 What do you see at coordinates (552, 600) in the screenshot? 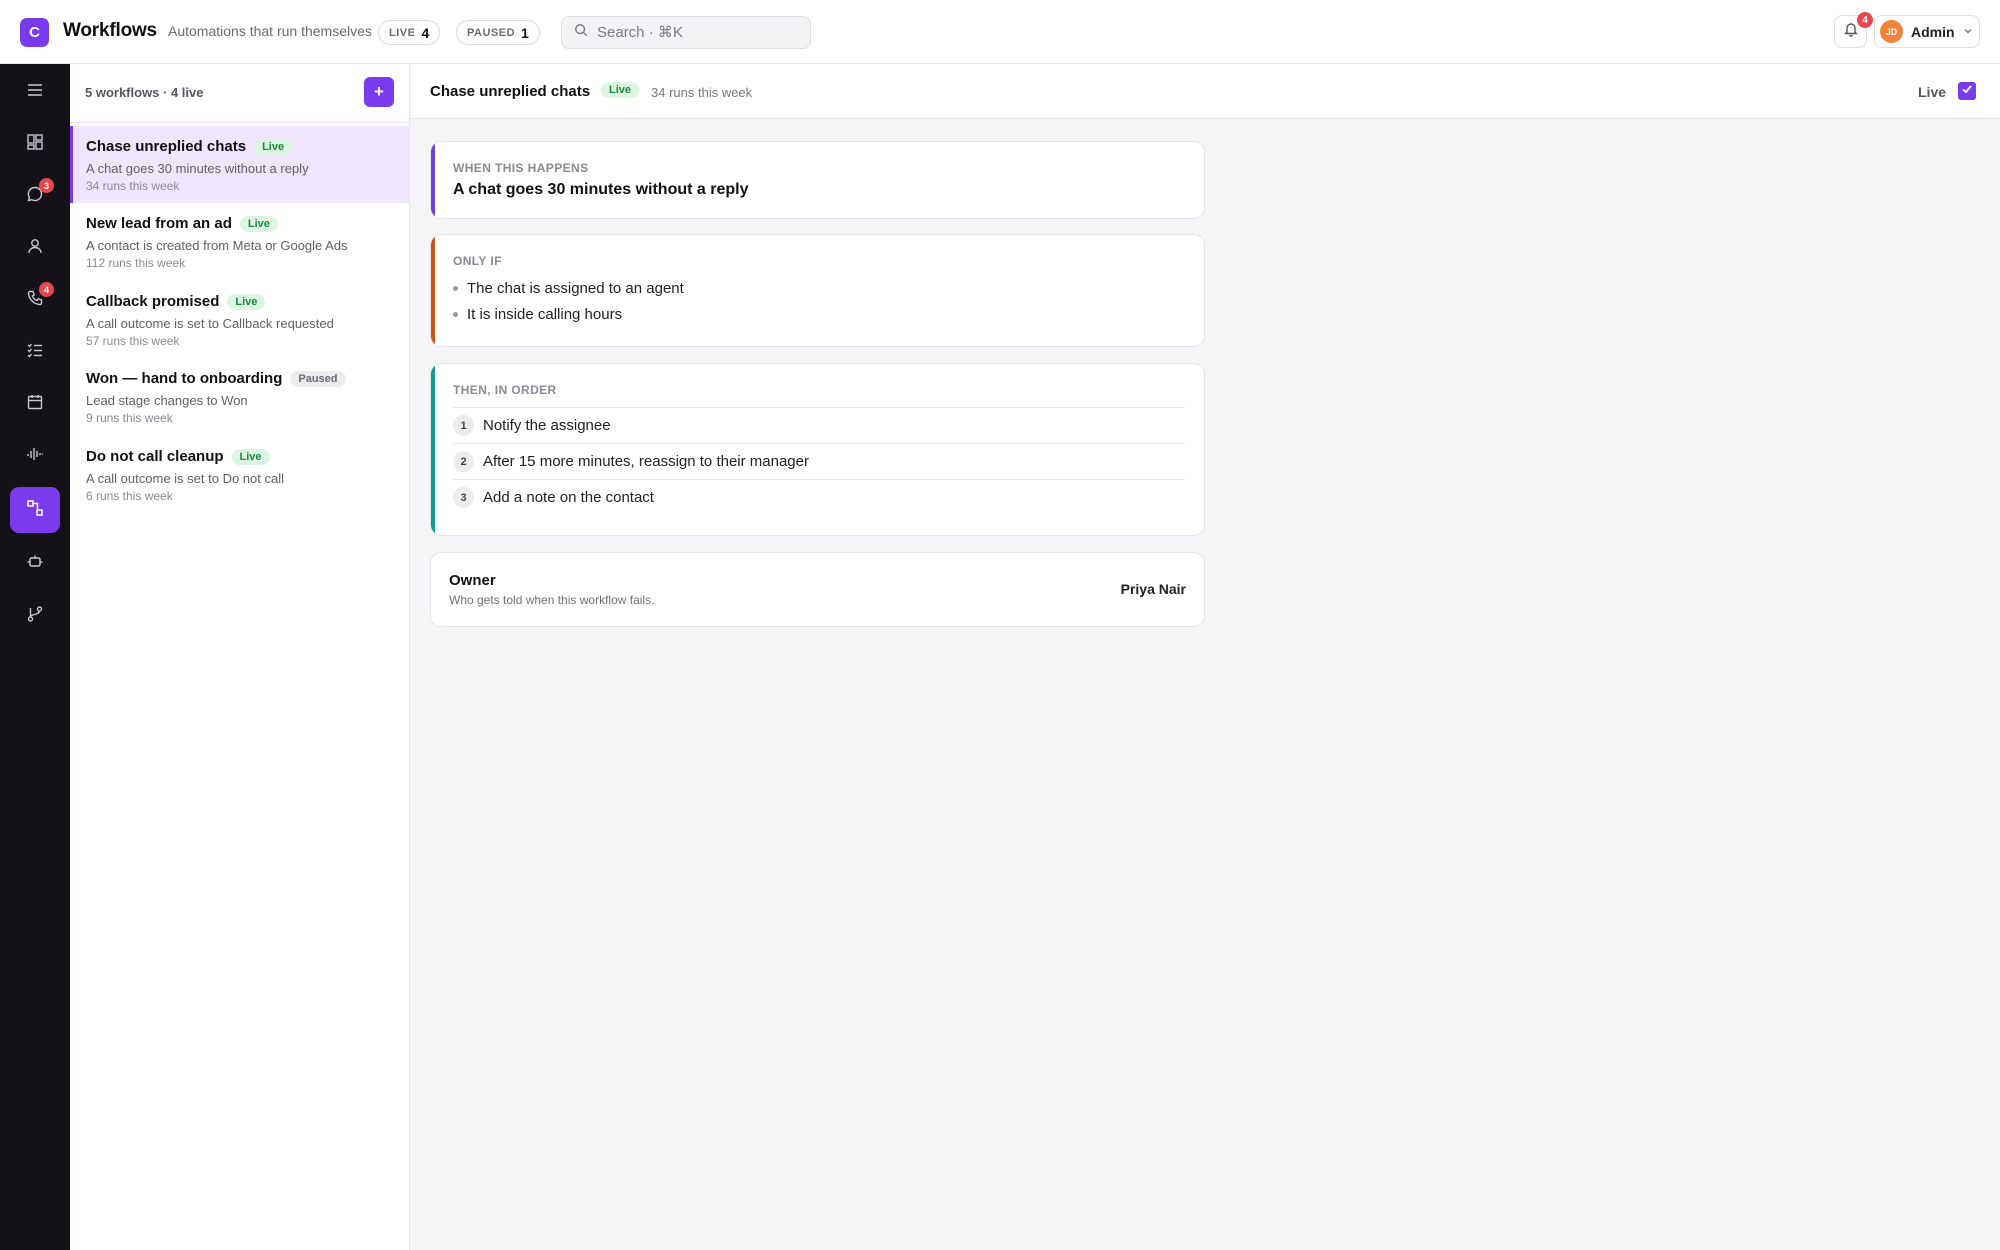
I see `owner-subtitle: Who gets told when this workflow fails.` at bounding box center [552, 600].